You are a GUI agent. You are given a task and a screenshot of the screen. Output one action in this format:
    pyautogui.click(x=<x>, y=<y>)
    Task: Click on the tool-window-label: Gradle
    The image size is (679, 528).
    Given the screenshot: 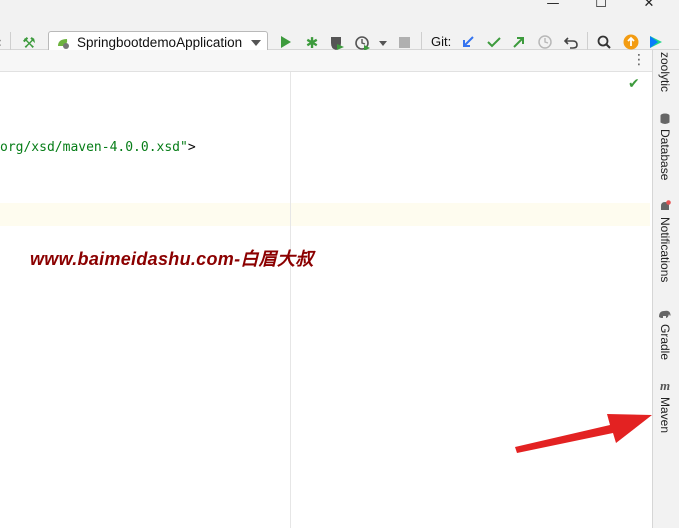 What is the action you would take?
    pyautogui.click(x=665, y=342)
    